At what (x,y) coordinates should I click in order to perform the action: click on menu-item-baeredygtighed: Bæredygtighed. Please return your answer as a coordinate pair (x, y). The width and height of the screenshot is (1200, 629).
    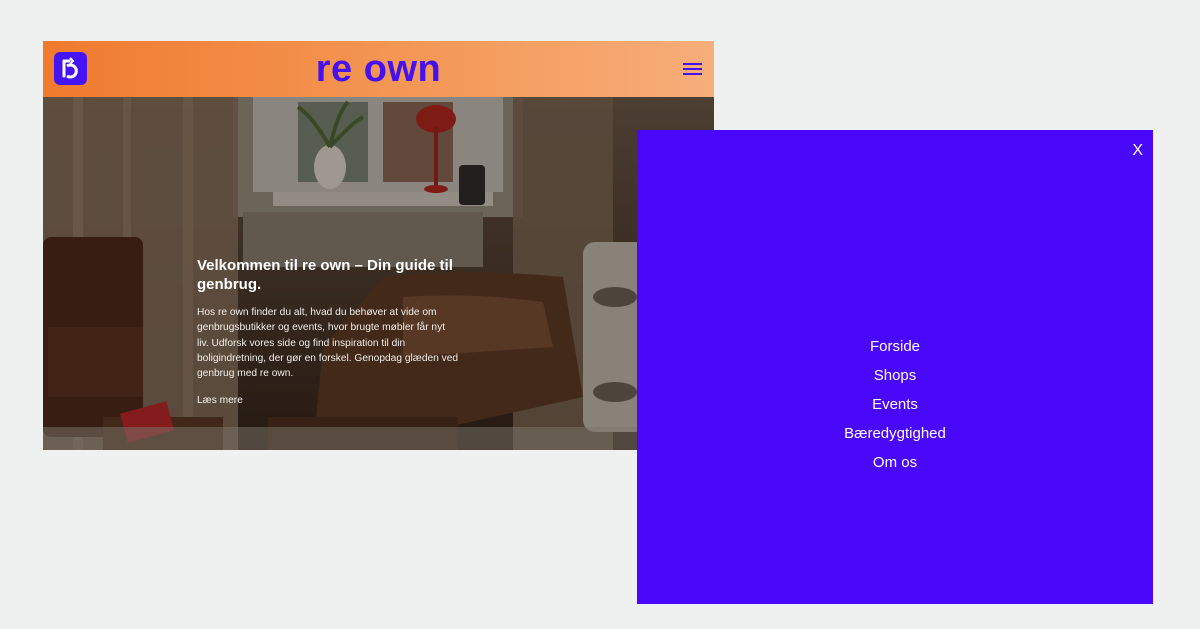
    Looking at the image, I should click on (895, 433).